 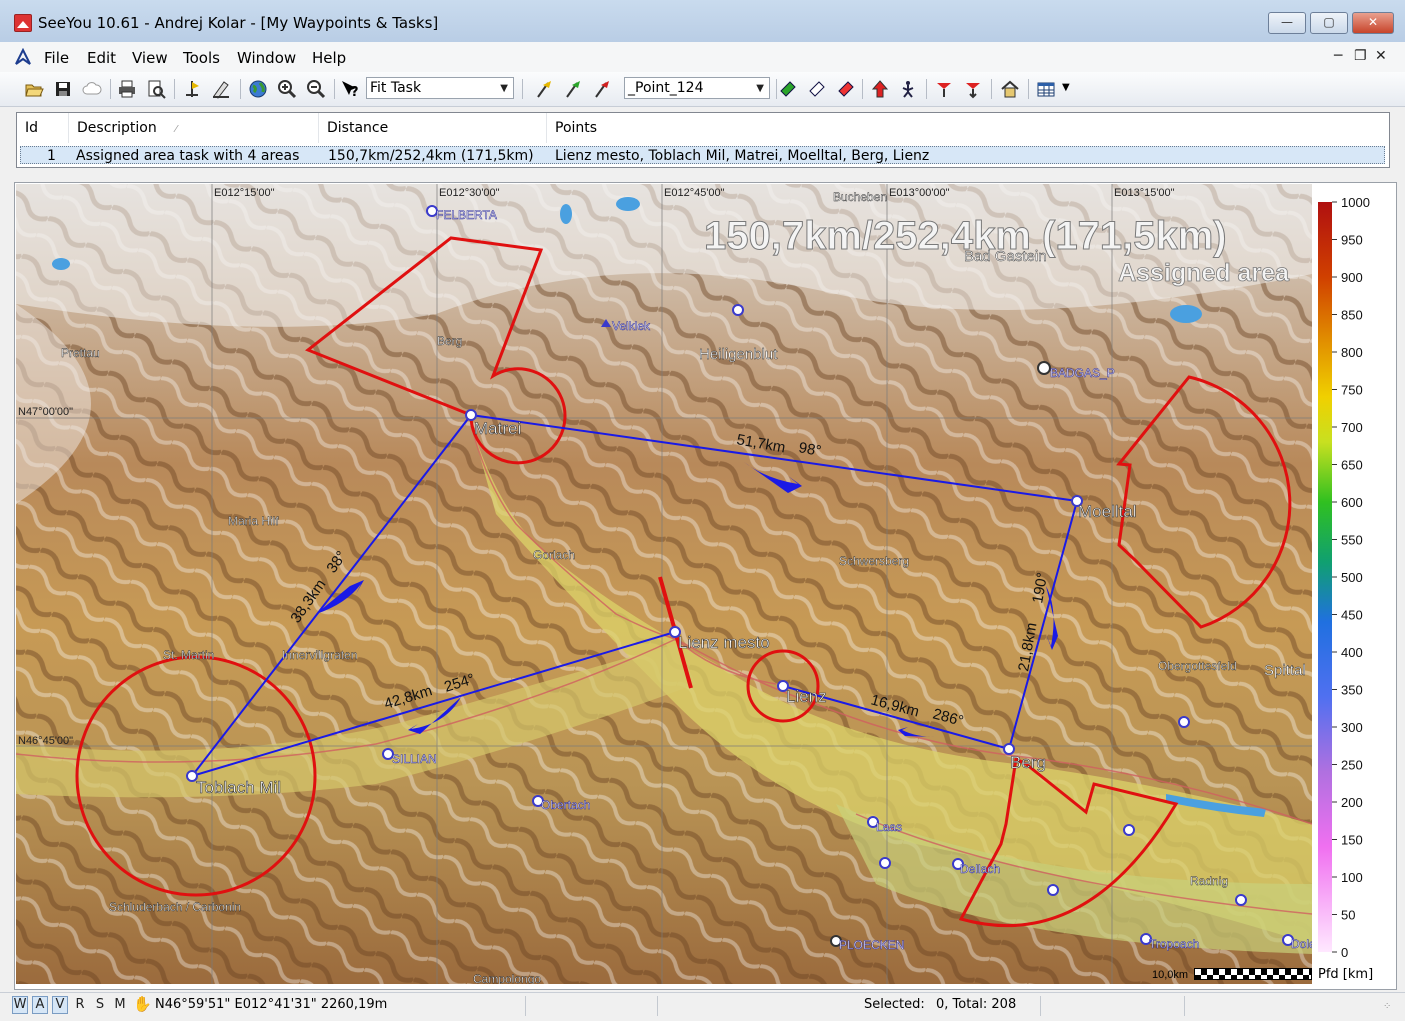 What do you see at coordinates (561, 803) in the screenshot?
I see `waypoint-obertach: Obertach` at bounding box center [561, 803].